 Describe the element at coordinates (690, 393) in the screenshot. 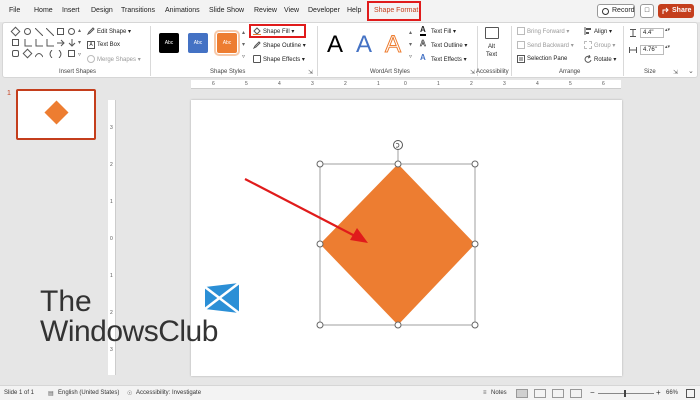

I see `fit-to-window-icon` at that location.